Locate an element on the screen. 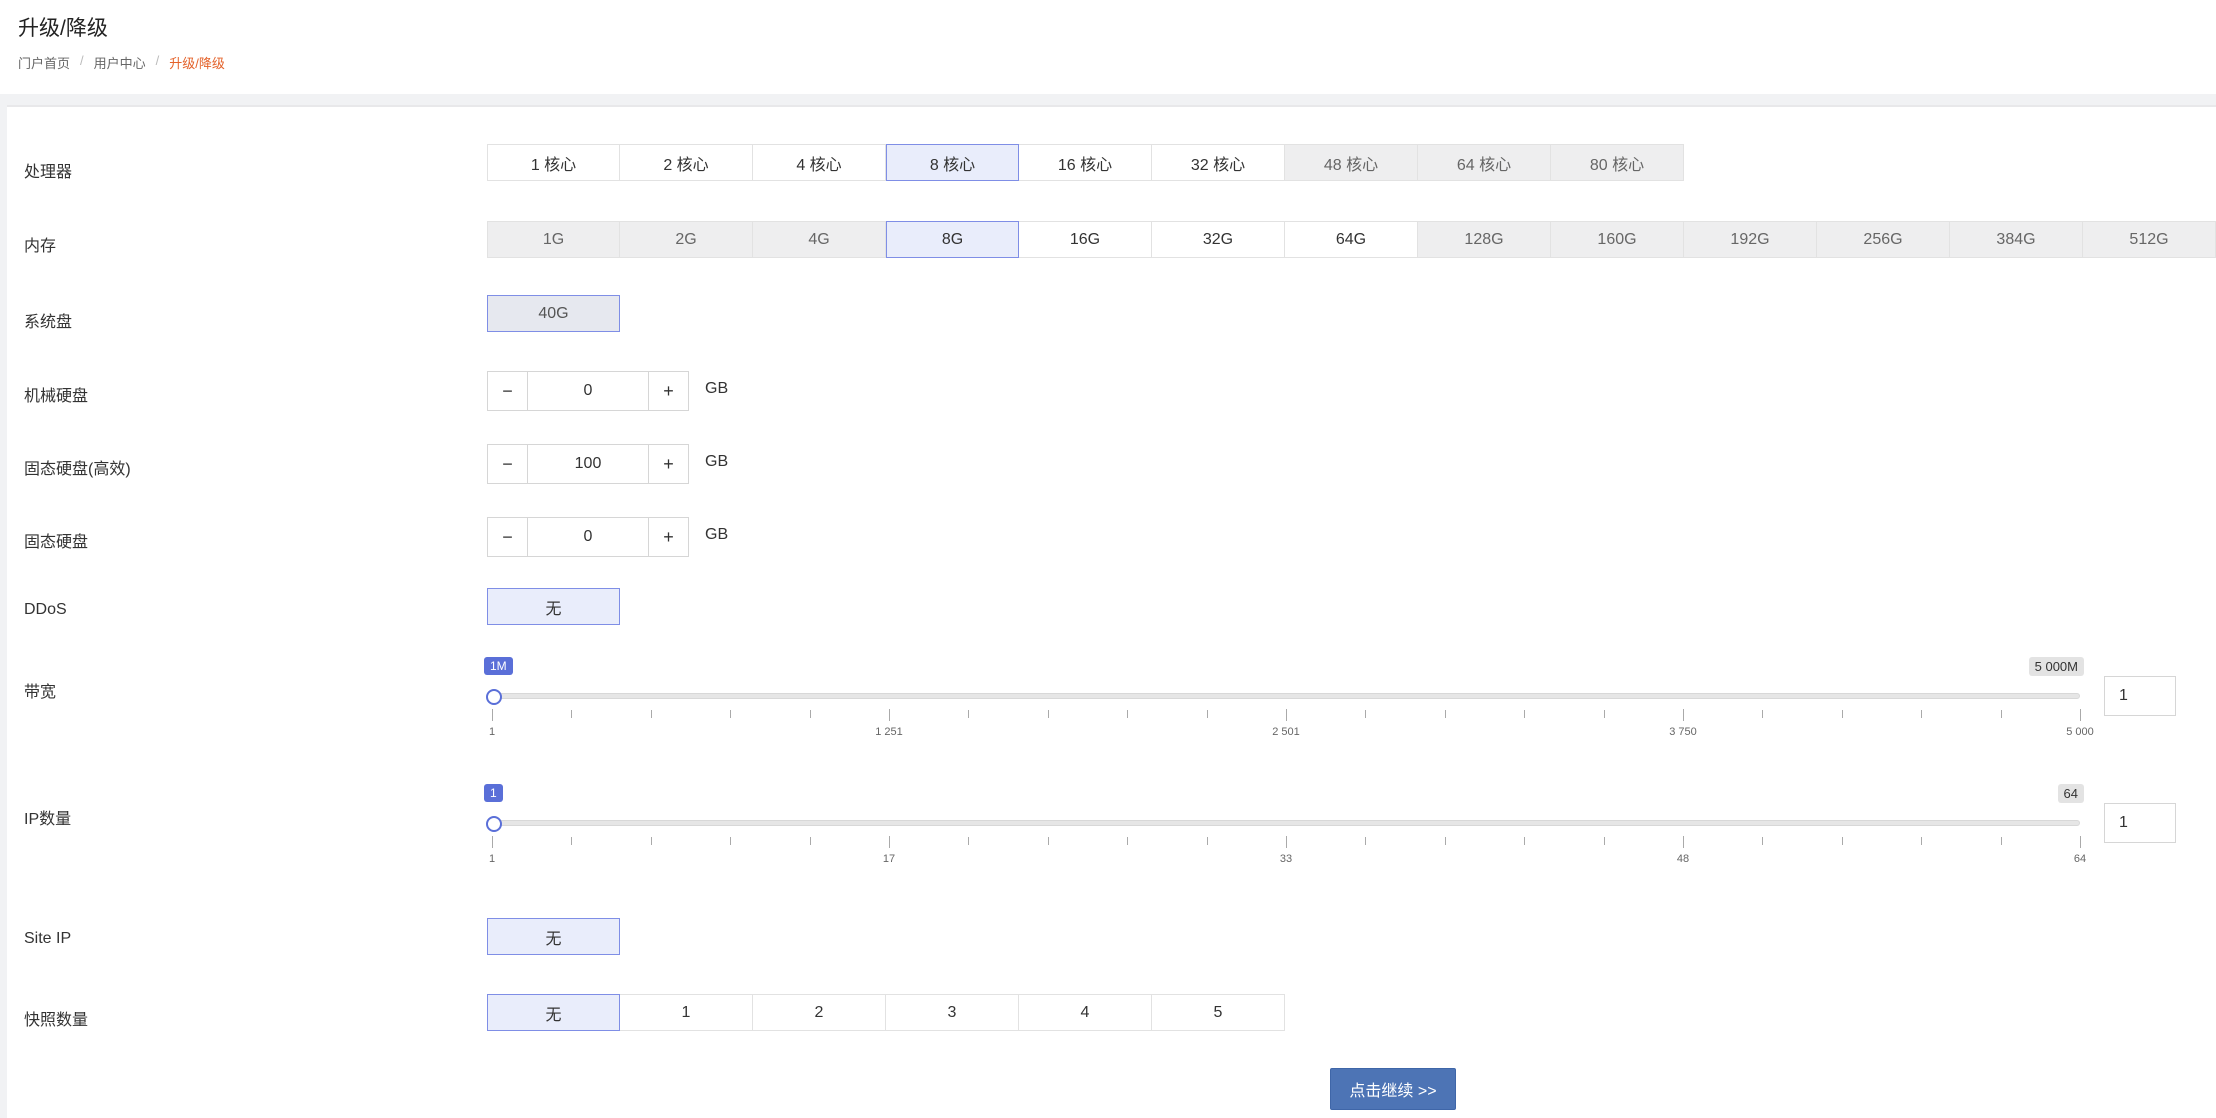  ip-count-tick-label: 48 is located at coordinates (1683, 859).